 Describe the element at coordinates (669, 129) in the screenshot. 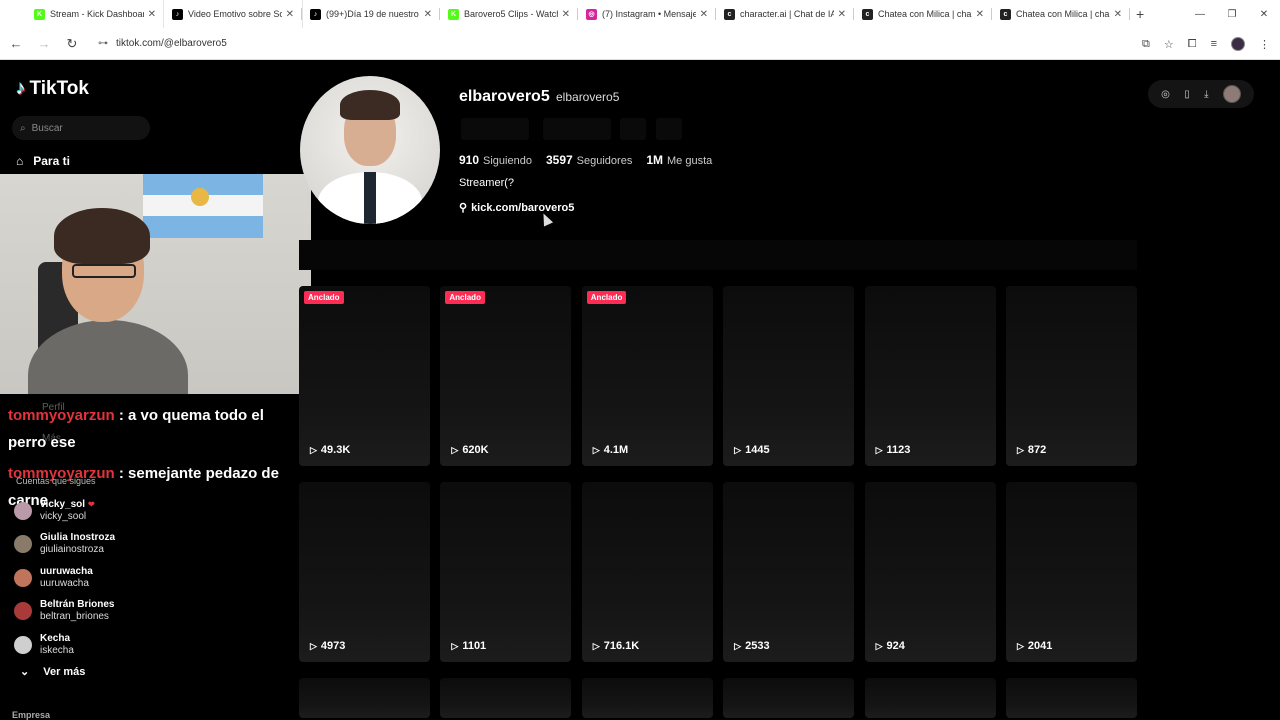

I see `loading-skeleton` at that location.